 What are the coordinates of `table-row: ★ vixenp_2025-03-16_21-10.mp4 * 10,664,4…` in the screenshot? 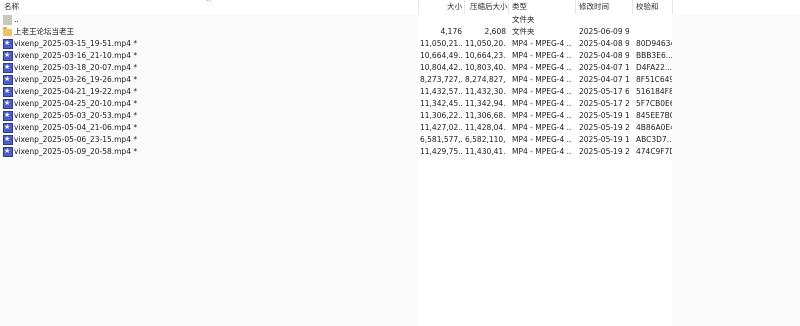 It's located at (336, 56).